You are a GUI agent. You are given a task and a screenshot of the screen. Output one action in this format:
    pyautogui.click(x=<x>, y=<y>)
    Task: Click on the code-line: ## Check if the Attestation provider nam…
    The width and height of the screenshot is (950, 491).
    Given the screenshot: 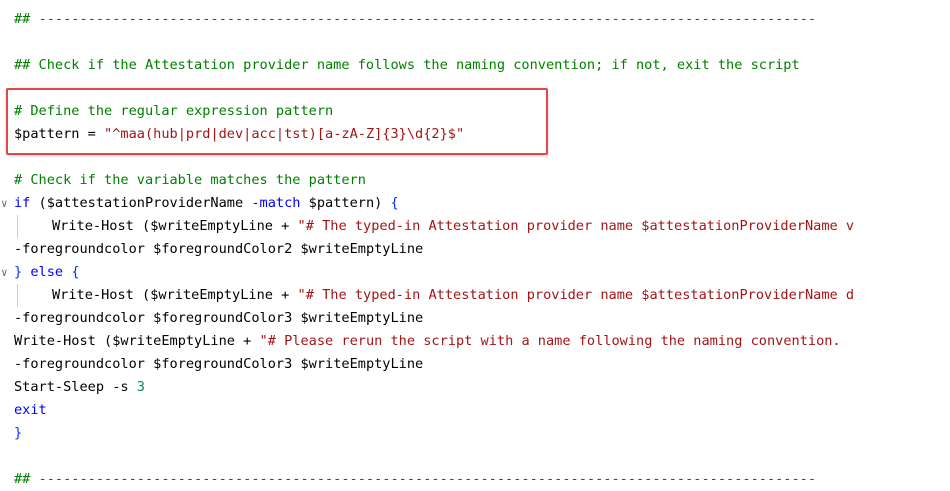 What is the action you would take?
    pyautogui.click(x=475, y=65)
    